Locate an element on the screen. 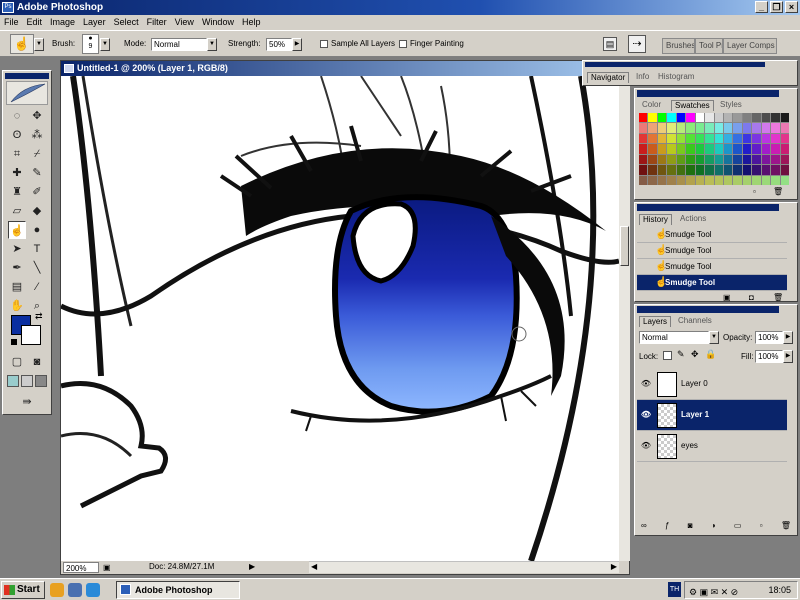 This screenshot has width=800, height=600. well-tab-tool-presets: Tool Pr is located at coordinates (709, 46).